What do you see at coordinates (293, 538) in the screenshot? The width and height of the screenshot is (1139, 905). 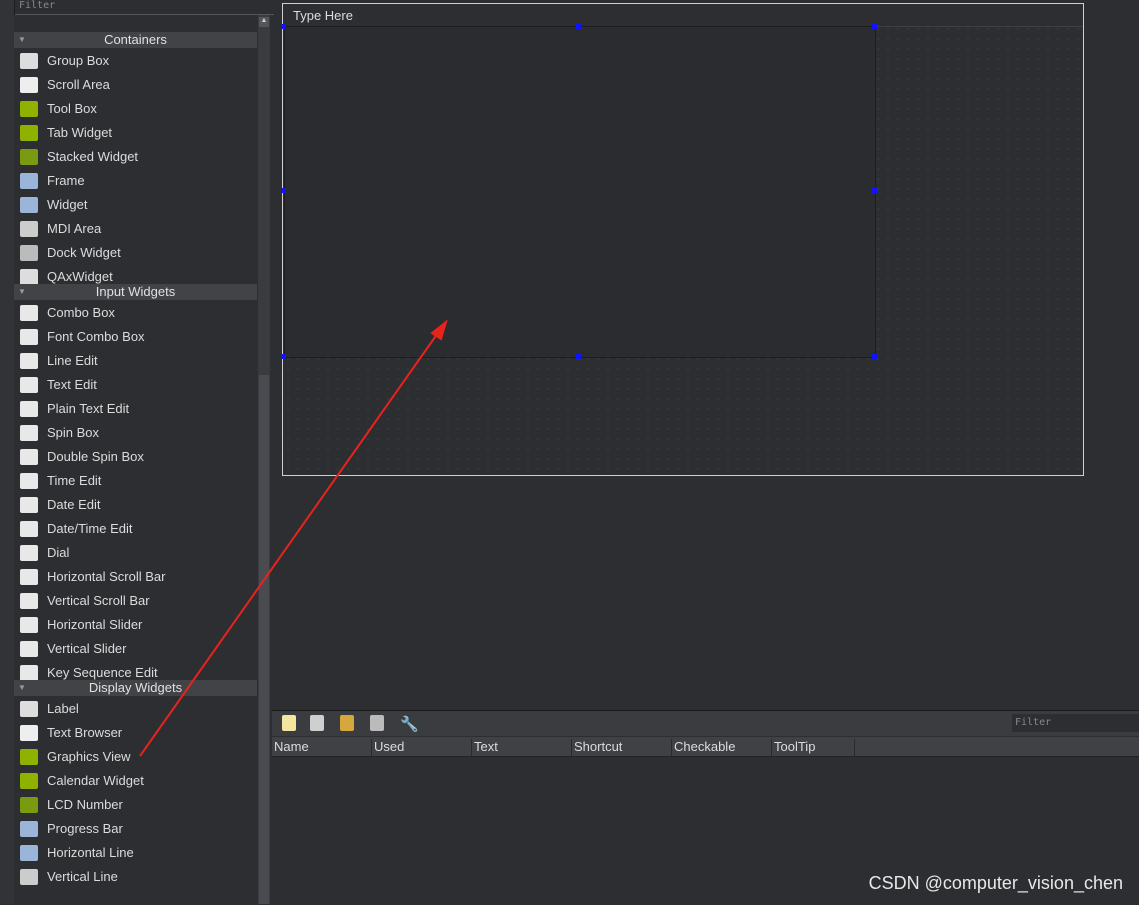 I see `annotation-arrow` at bounding box center [293, 538].